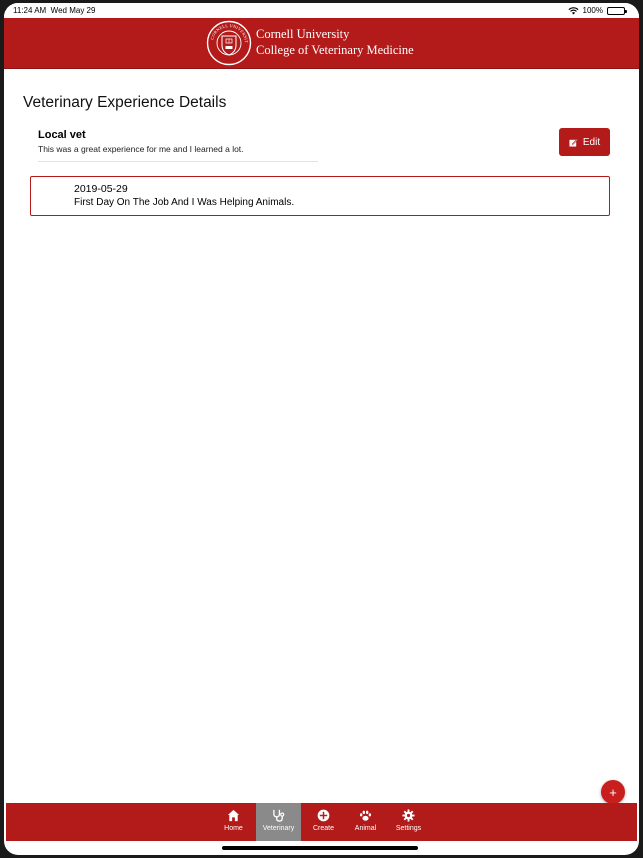 This screenshot has width=643, height=858. What do you see at coordinates (591, 142) in the screenshot?
I see `edit-button-label: Edit` at bounding box center [591, 142].